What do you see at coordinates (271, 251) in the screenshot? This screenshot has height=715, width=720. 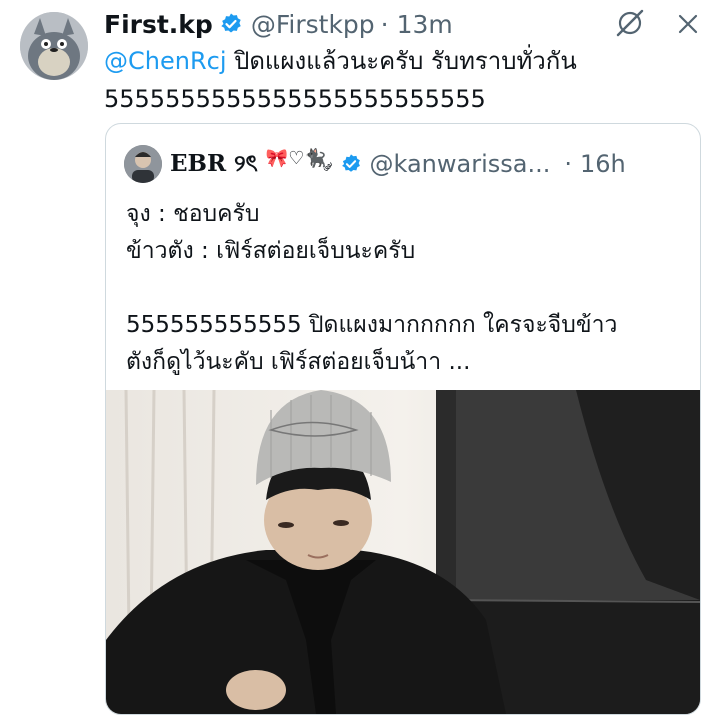 I see `quote-line: ข้าวตัง : เฟิร์สต่อยเจ็บนะครับ` at bounding box center [271, 251].